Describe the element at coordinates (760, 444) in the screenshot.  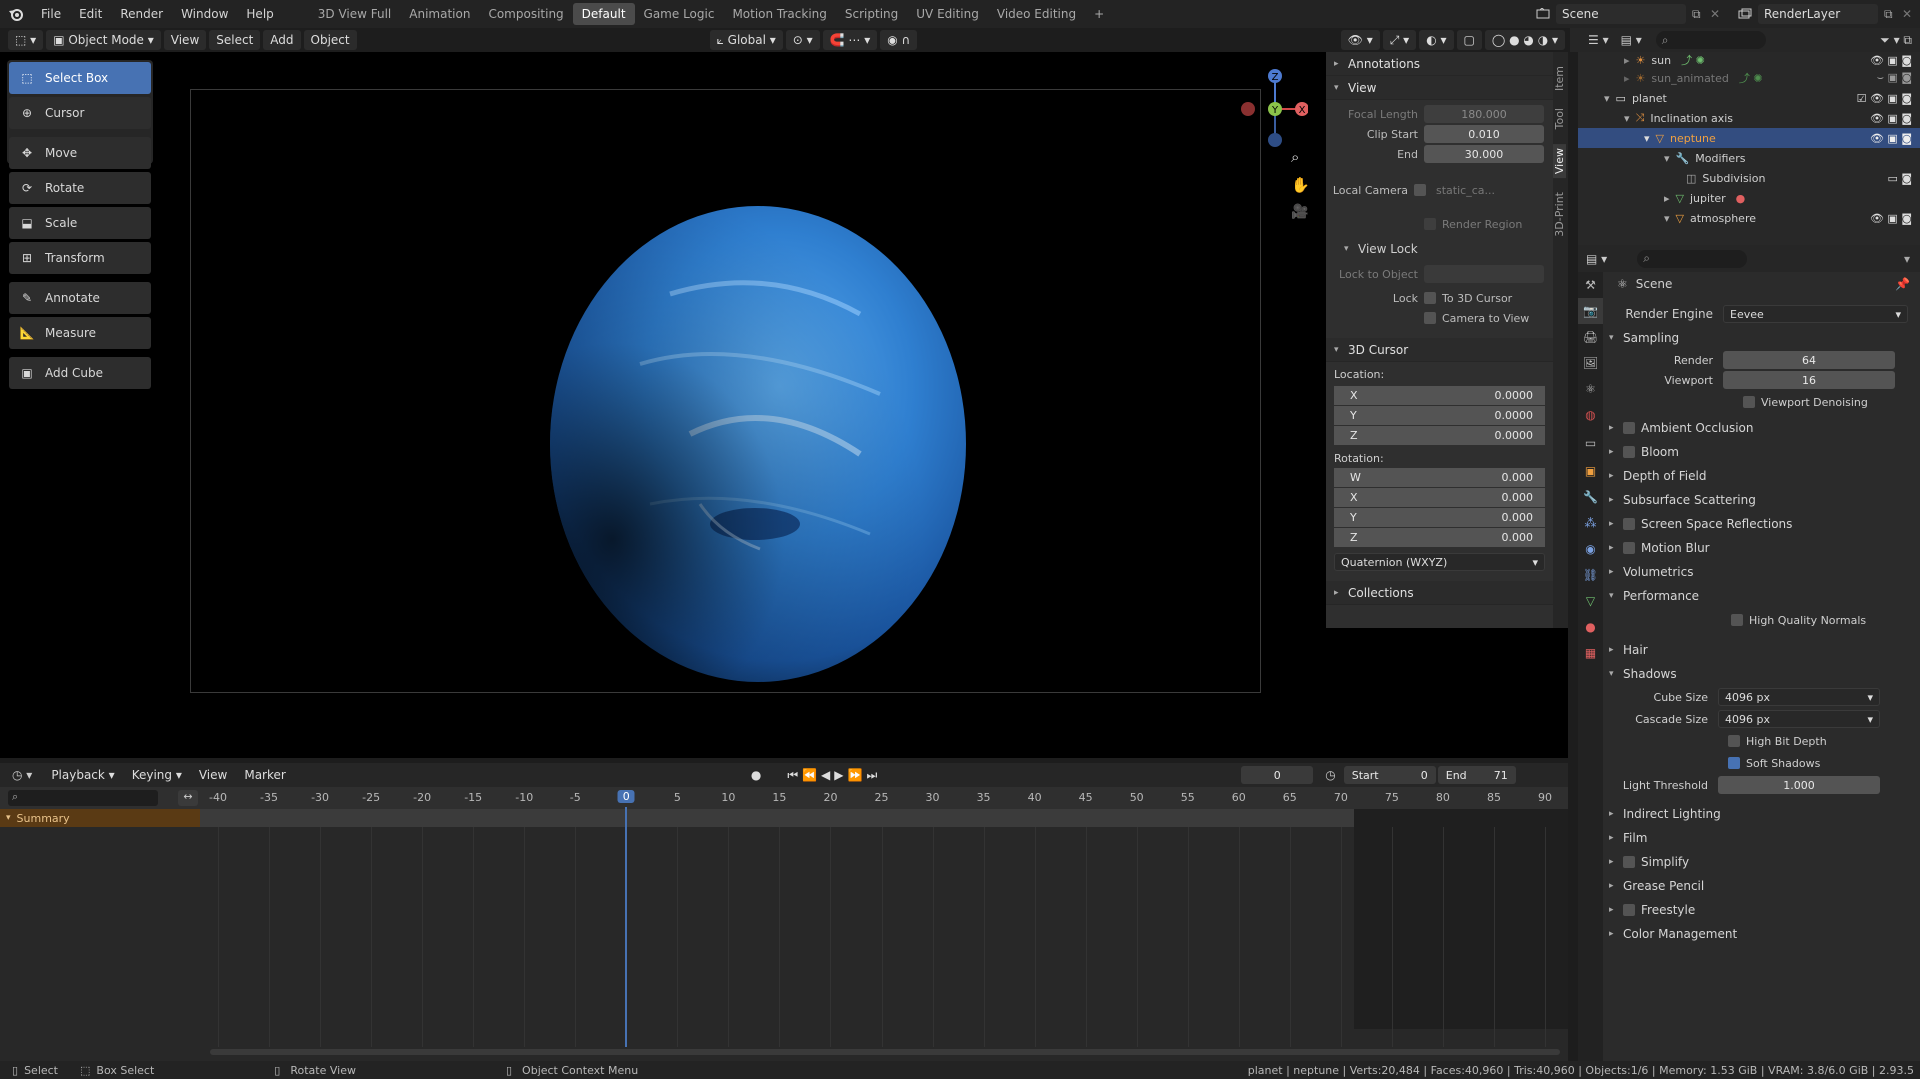
I see `neptune-planet` at that location.